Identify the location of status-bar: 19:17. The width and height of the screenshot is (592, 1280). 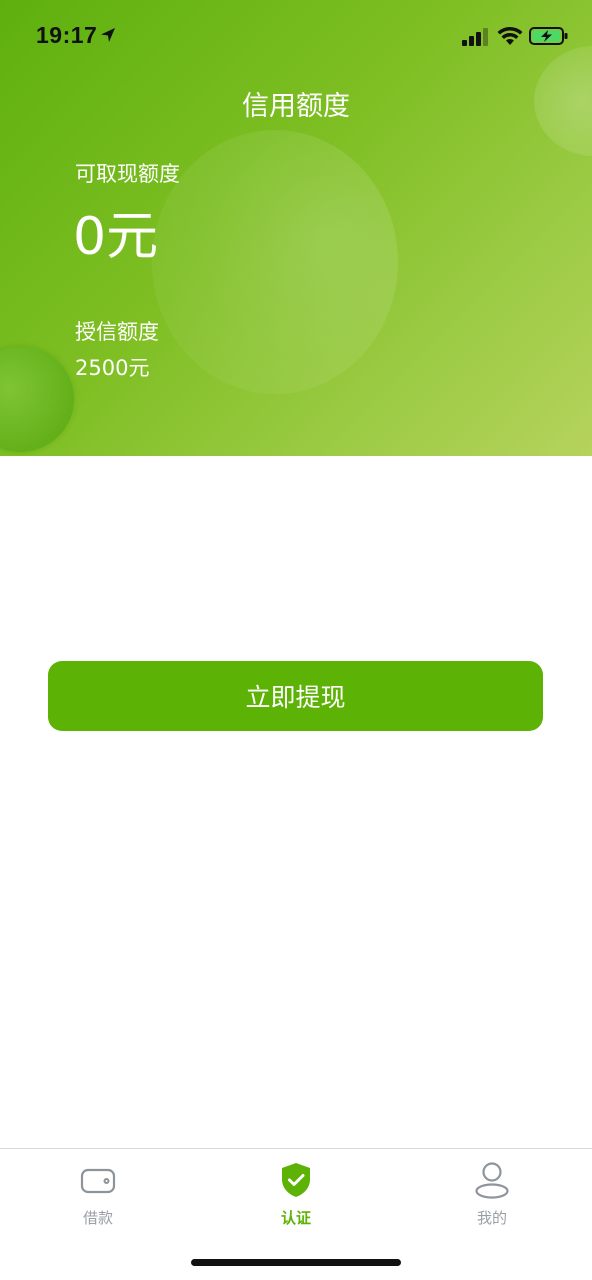
(296, 35).